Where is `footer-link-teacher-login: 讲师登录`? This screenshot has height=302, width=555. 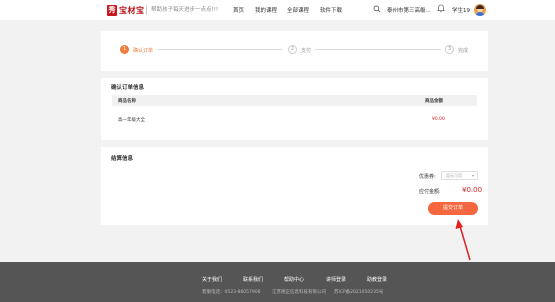
footer-link-teacher-login: 讲师登录 is located at coordinates (336, 279).